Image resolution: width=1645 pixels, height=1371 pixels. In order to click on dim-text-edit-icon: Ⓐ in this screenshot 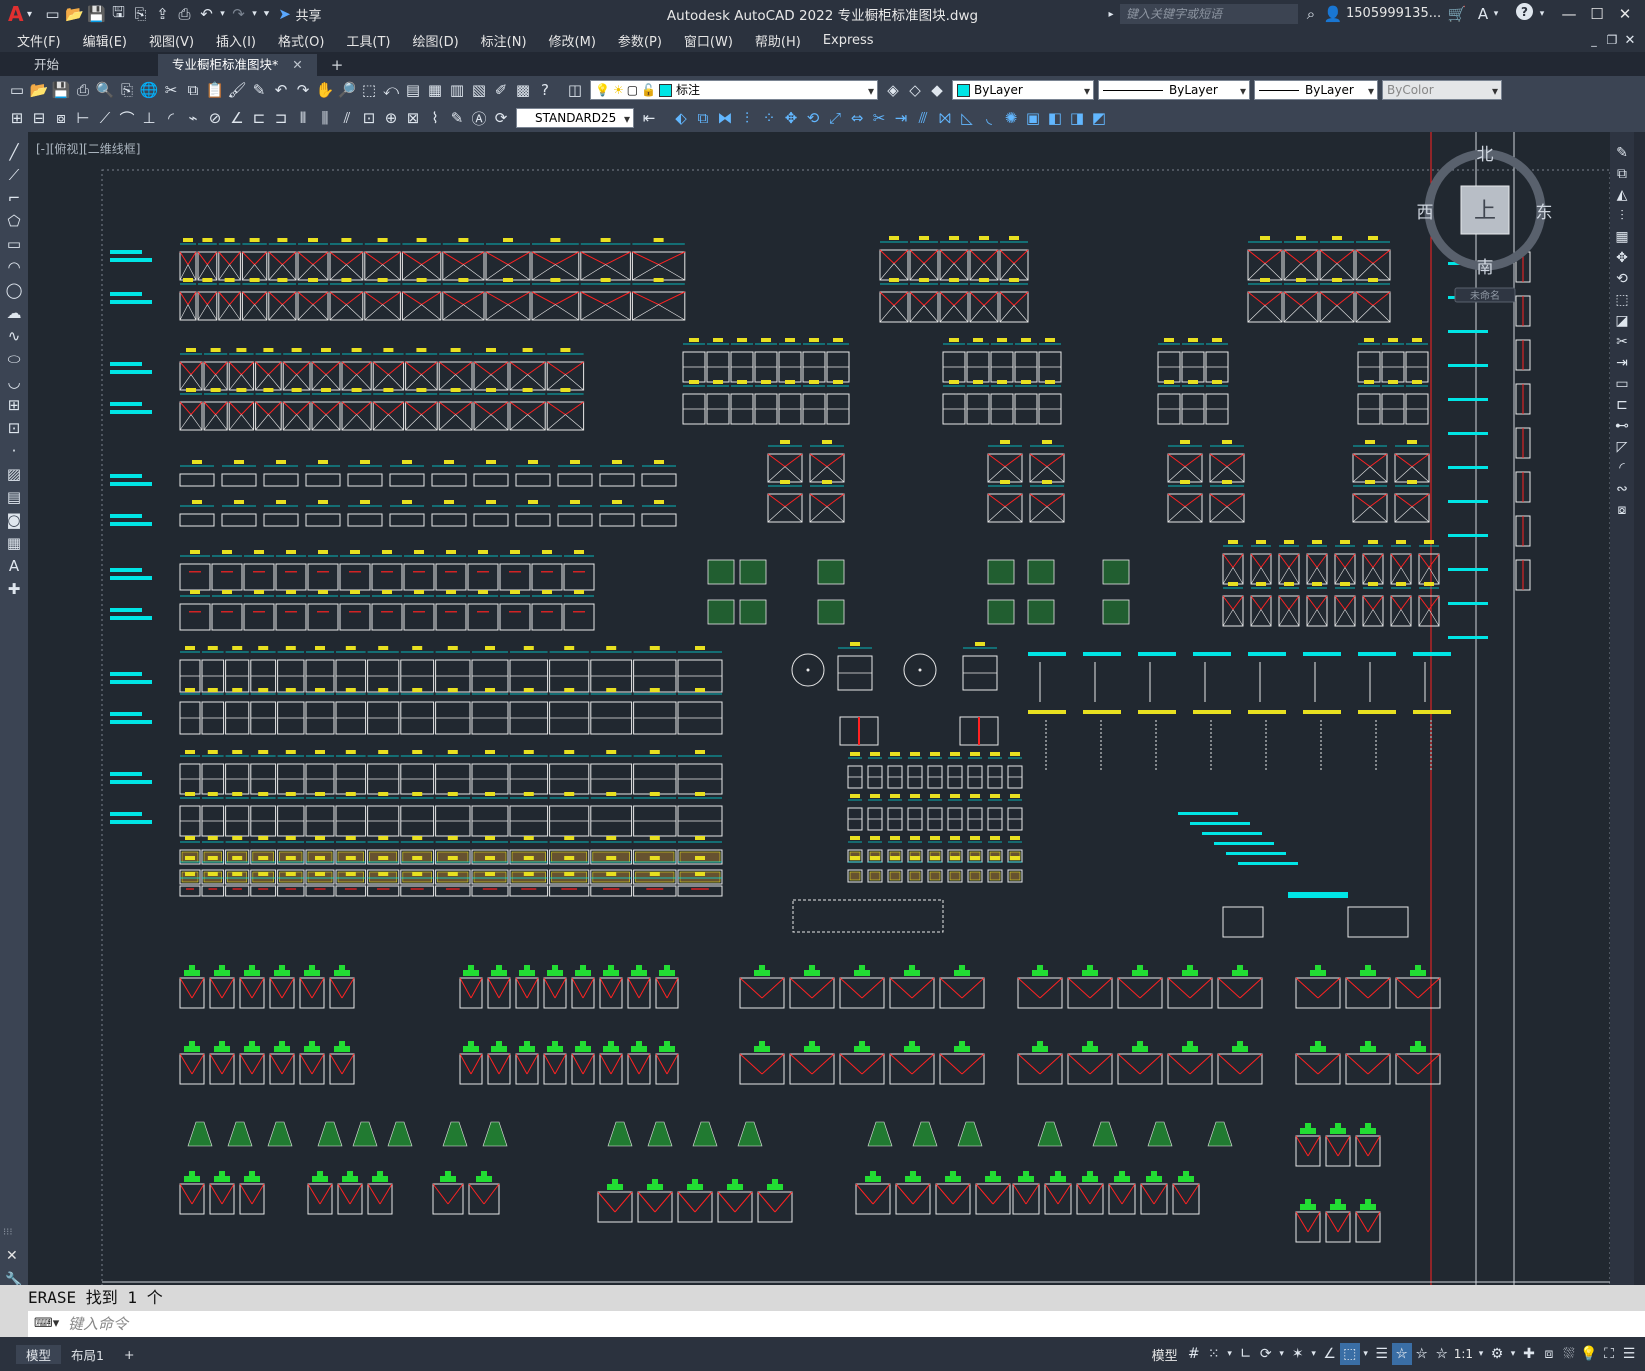, I will do `click(479, 118)`.